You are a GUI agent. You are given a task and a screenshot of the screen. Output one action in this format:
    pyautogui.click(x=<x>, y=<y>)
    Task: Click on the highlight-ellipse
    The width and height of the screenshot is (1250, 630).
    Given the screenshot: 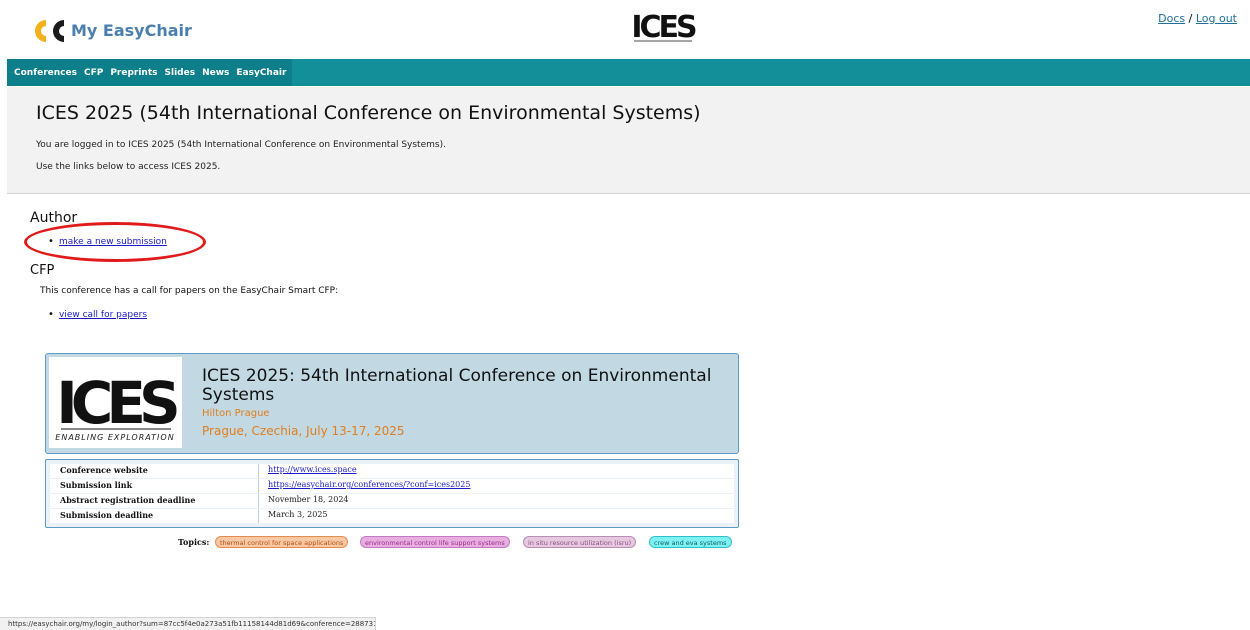 What is the action you would take?
    pyautogui.click(x=115, y=242)
    